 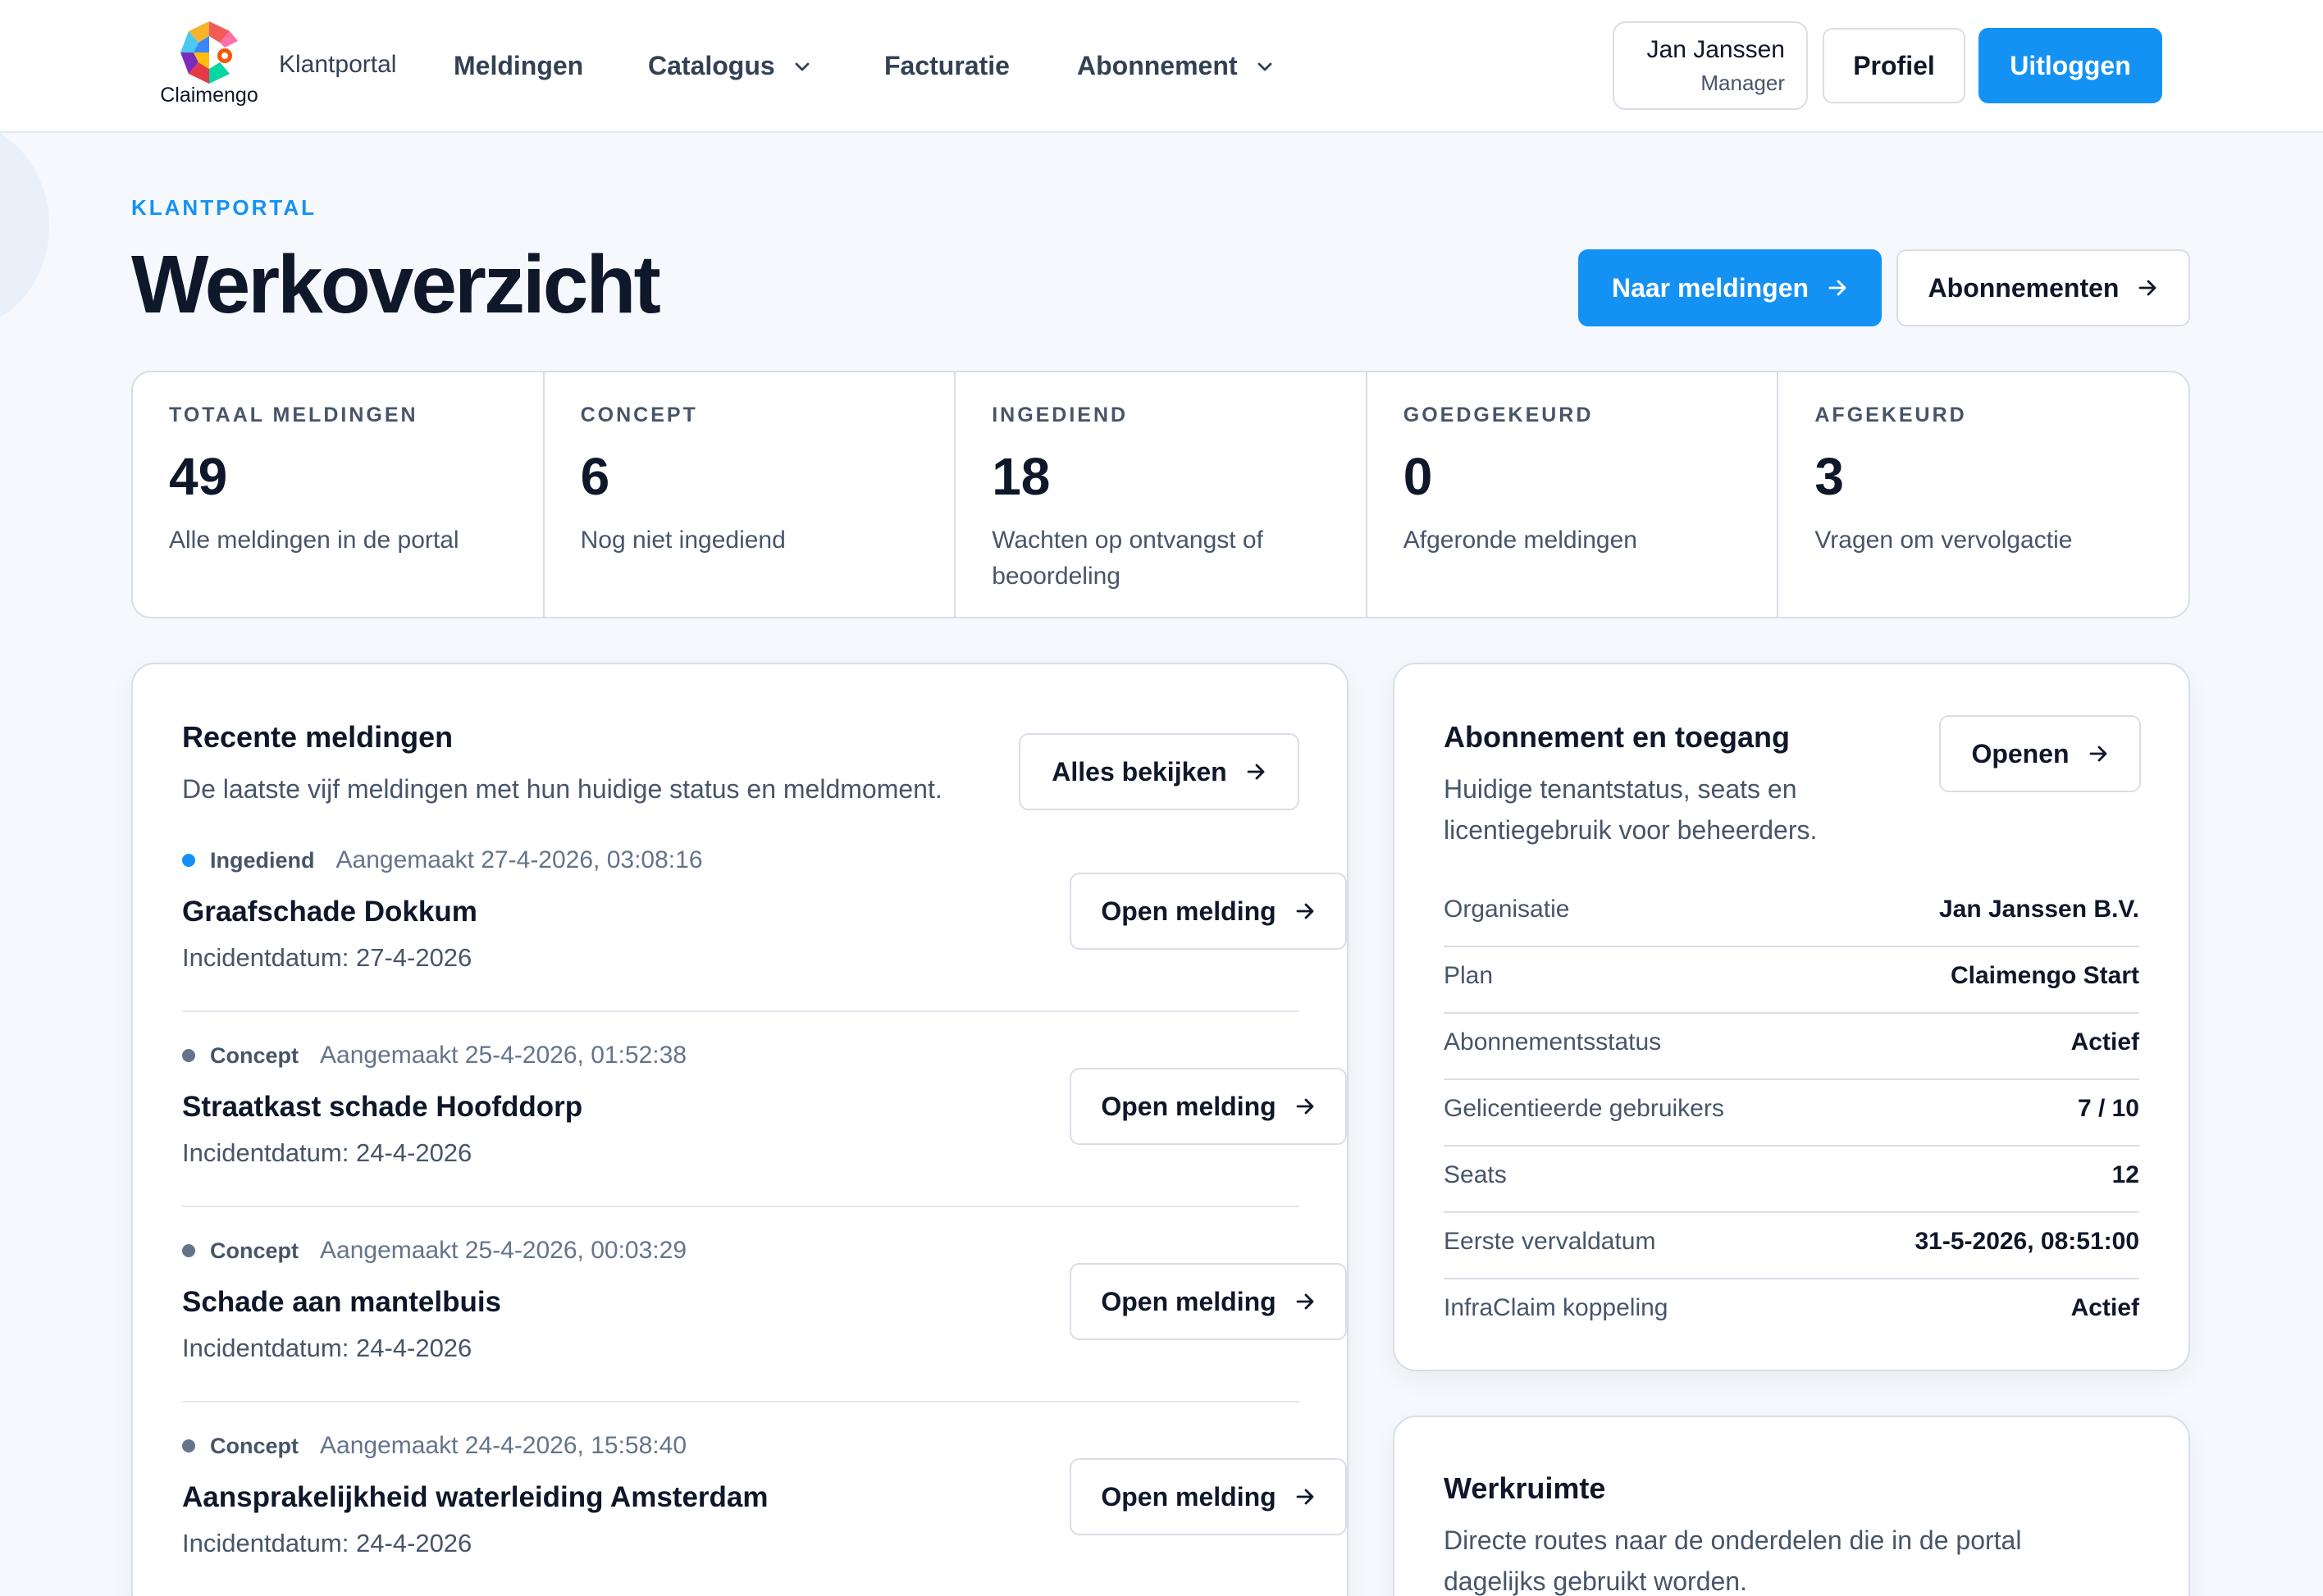 What do you see at coordinates (947, 66) in the screenshot?
I see `nav-facturatie: Facturatie` at bounding box center [947, 66].